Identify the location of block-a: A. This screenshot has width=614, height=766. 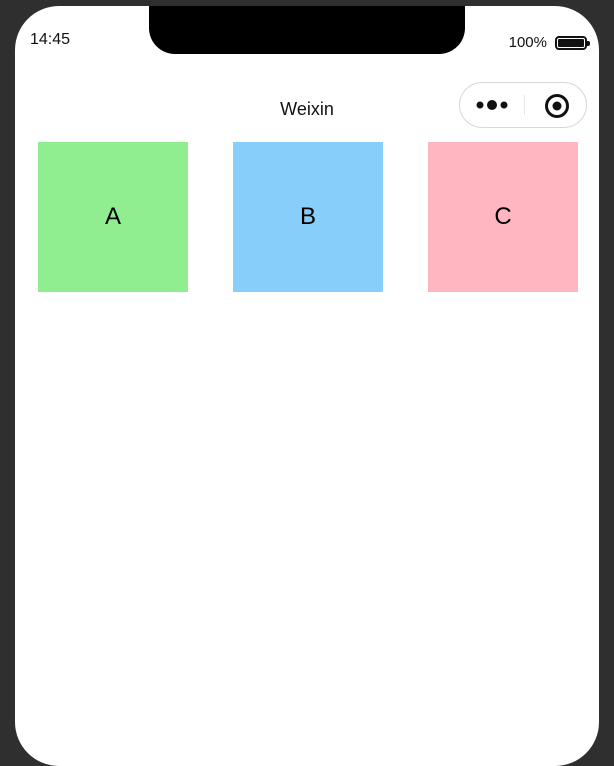
(113, 217).